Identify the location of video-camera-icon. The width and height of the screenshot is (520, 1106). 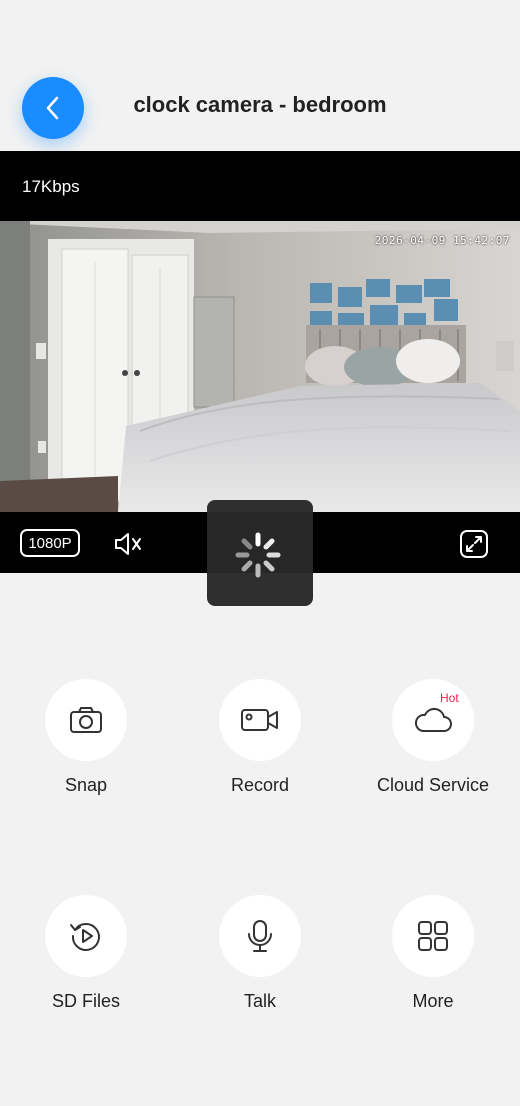
(259, 720).